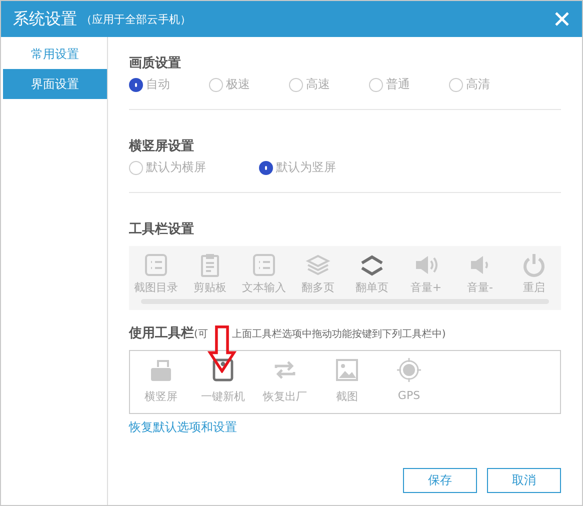 The width and height of the screenshot is (583, 506). Describe the element at coordinates (155, 64) in the screenshot. I see `section-heading: 画质设置` at that location.